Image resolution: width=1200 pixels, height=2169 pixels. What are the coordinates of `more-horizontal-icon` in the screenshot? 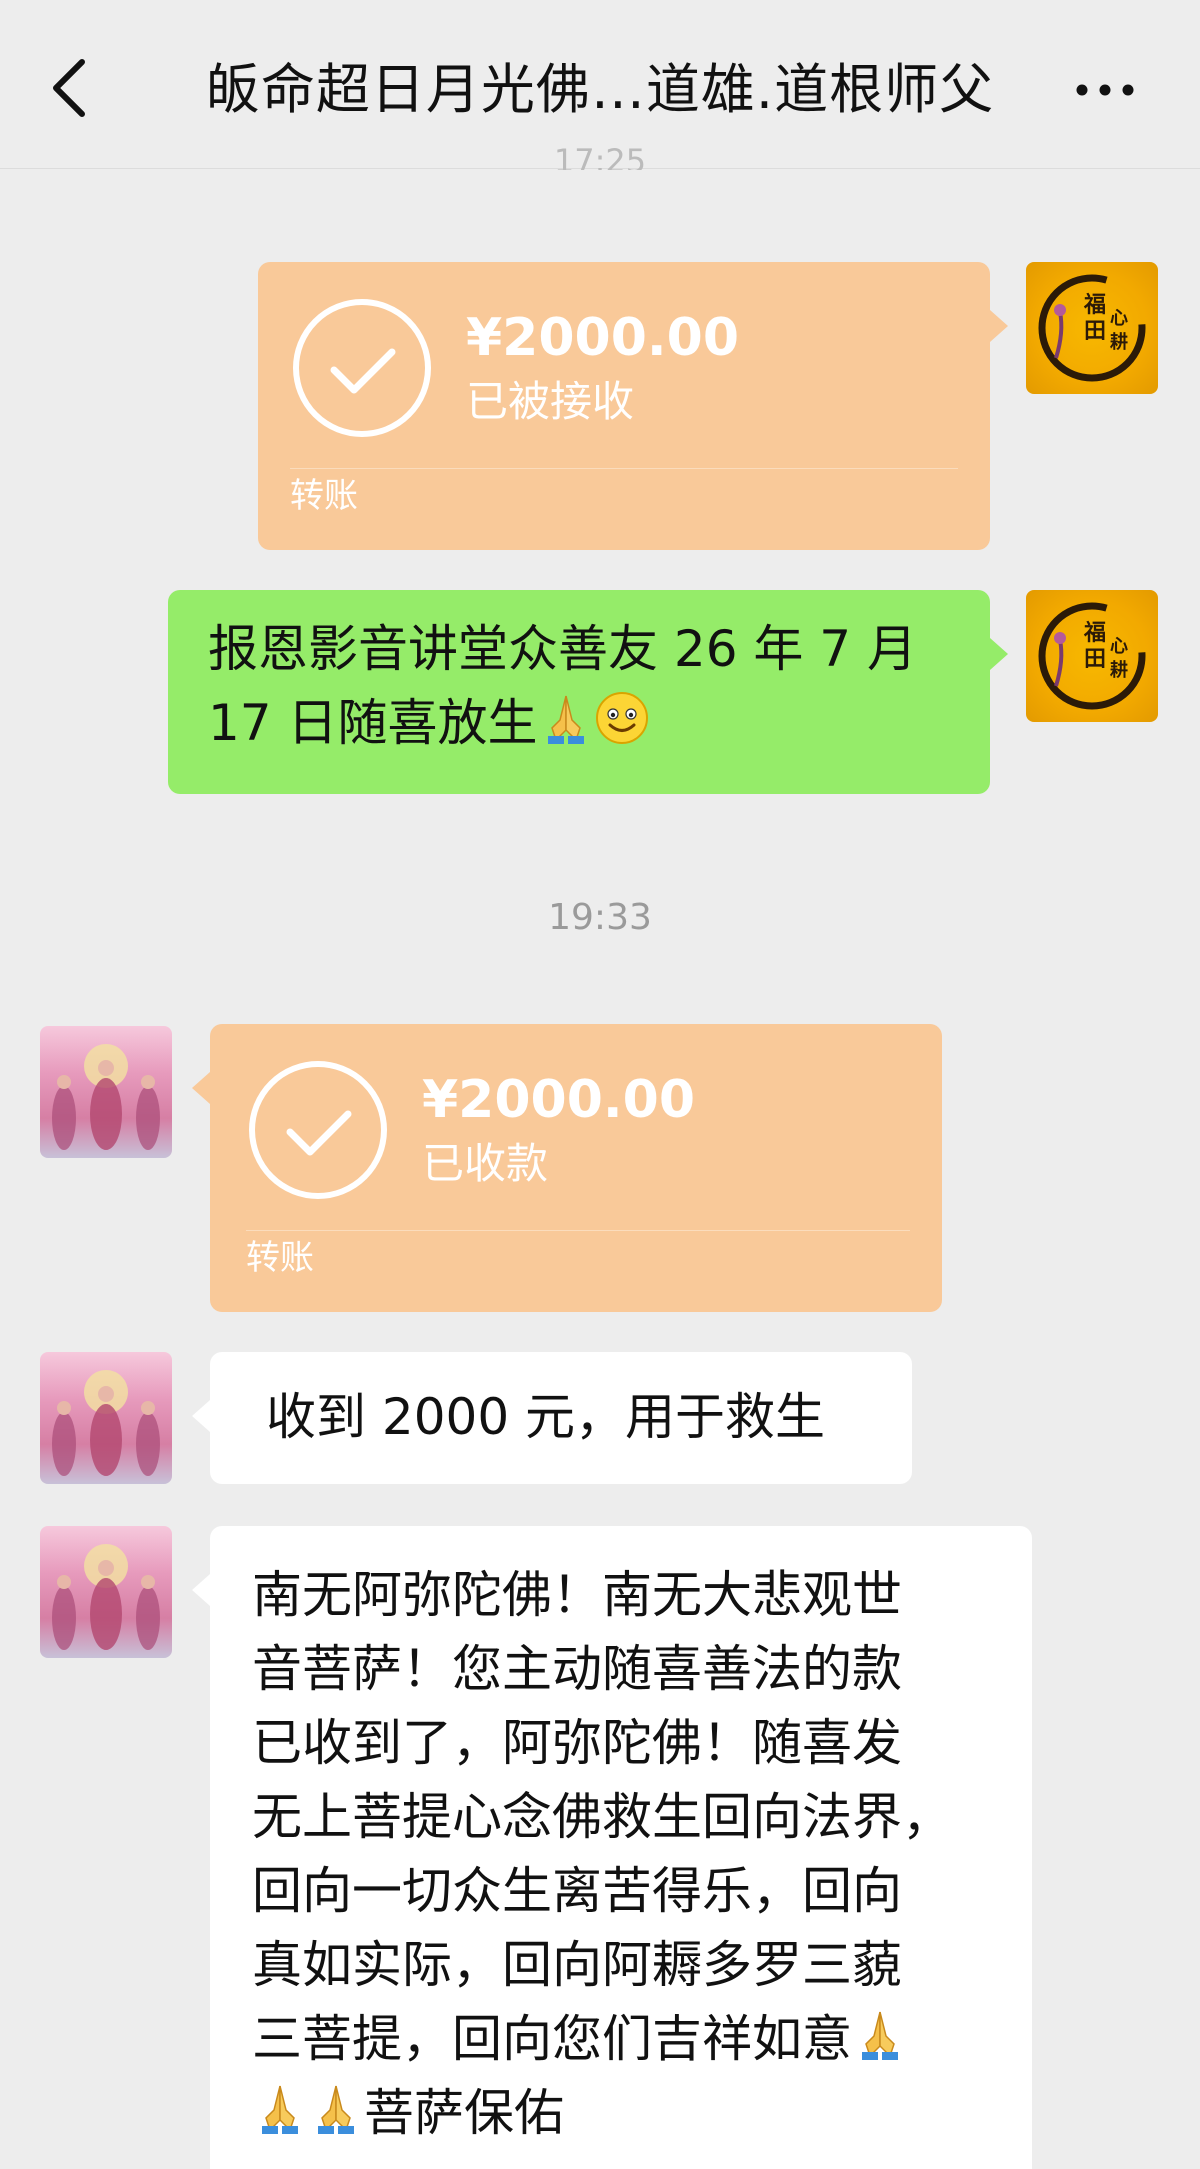 It's located at (1105, 90).